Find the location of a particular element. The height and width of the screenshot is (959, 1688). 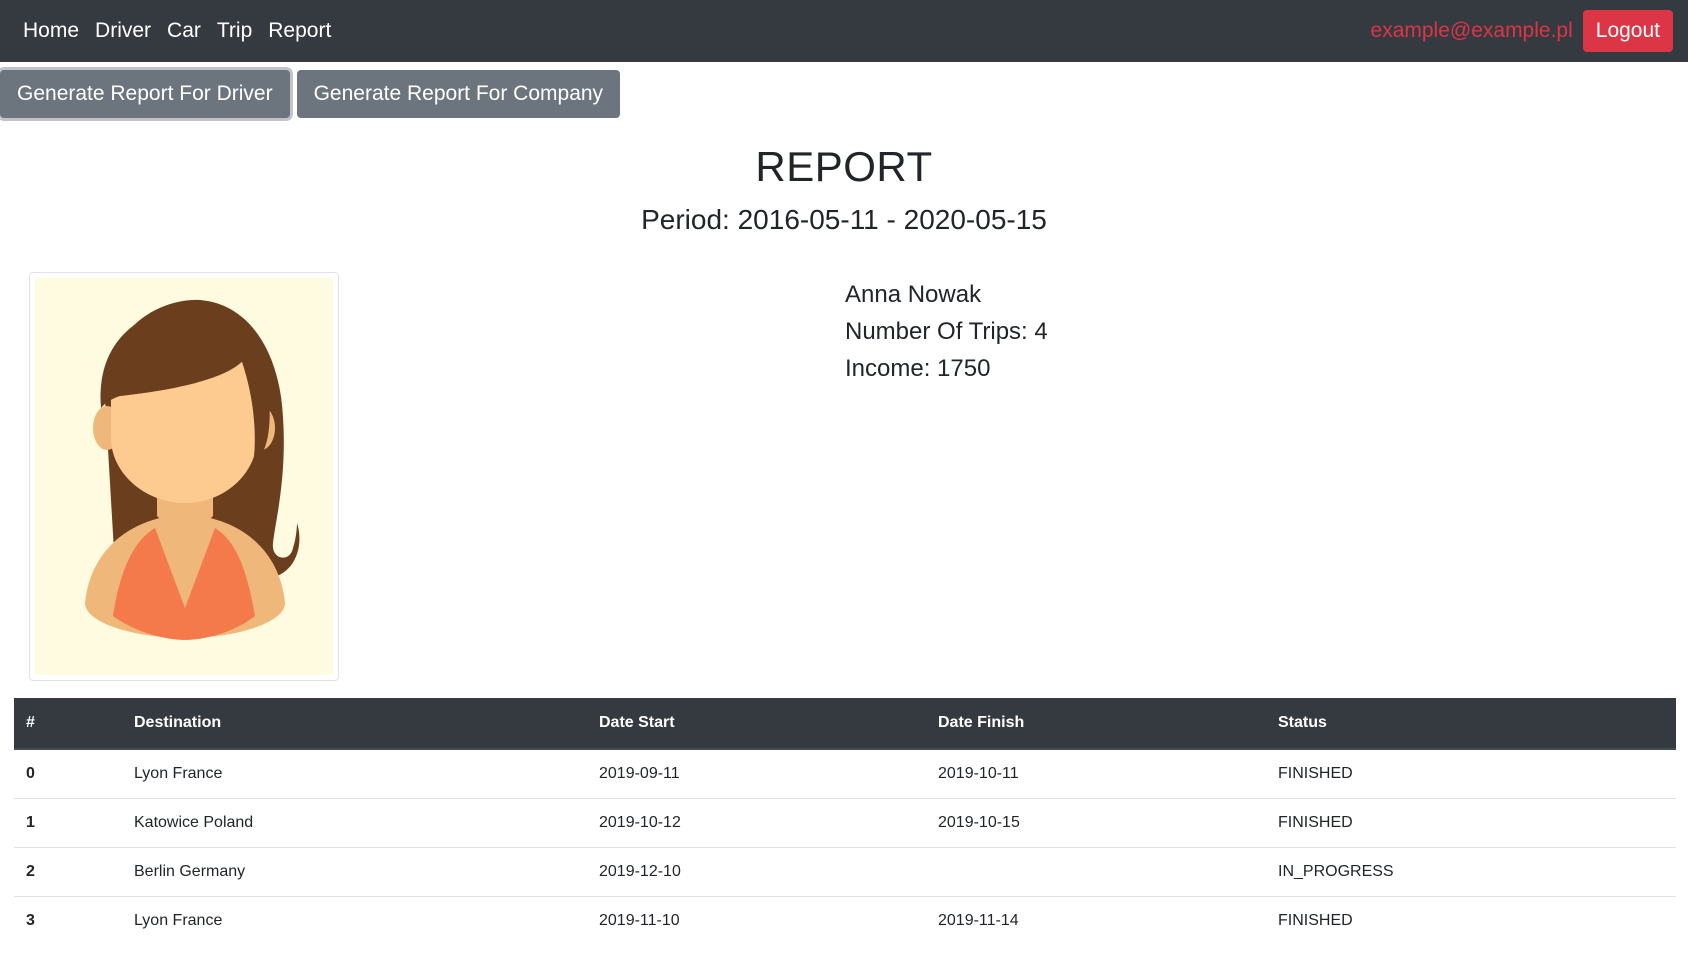

number-of-trips: Number Of Trips: 4 is located at coordinates (946, 331).